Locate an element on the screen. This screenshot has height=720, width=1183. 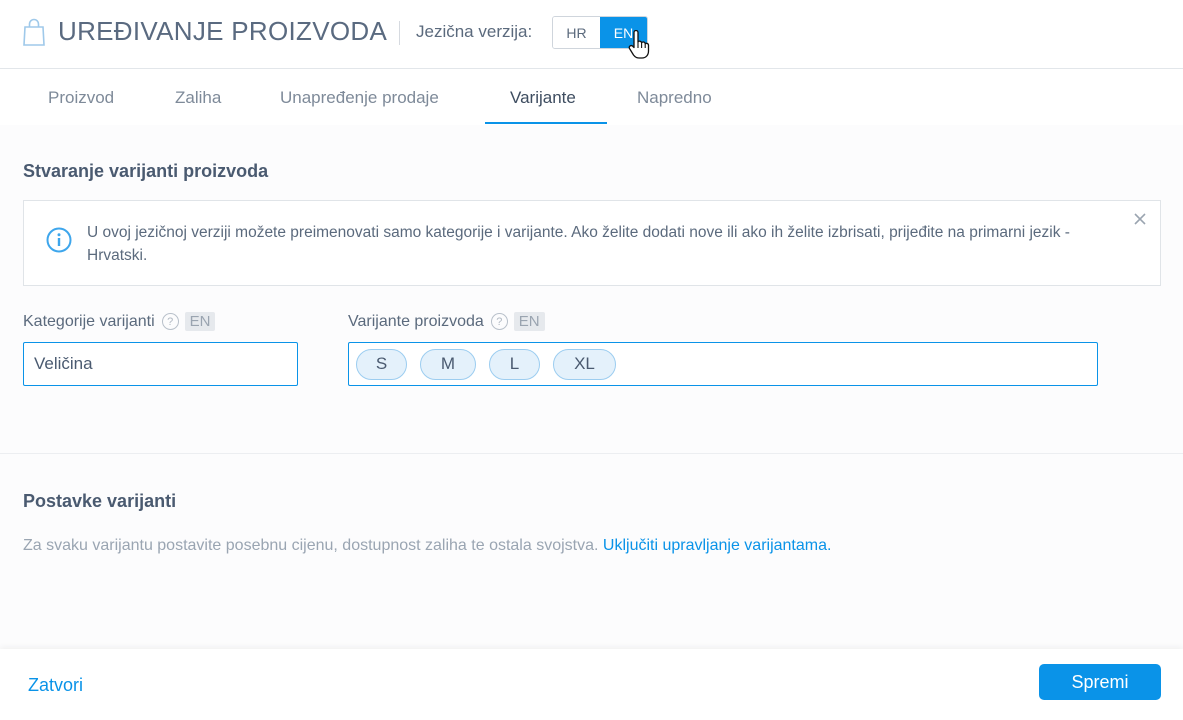
variant-tag-s: S is located at coordinates (381, 364).